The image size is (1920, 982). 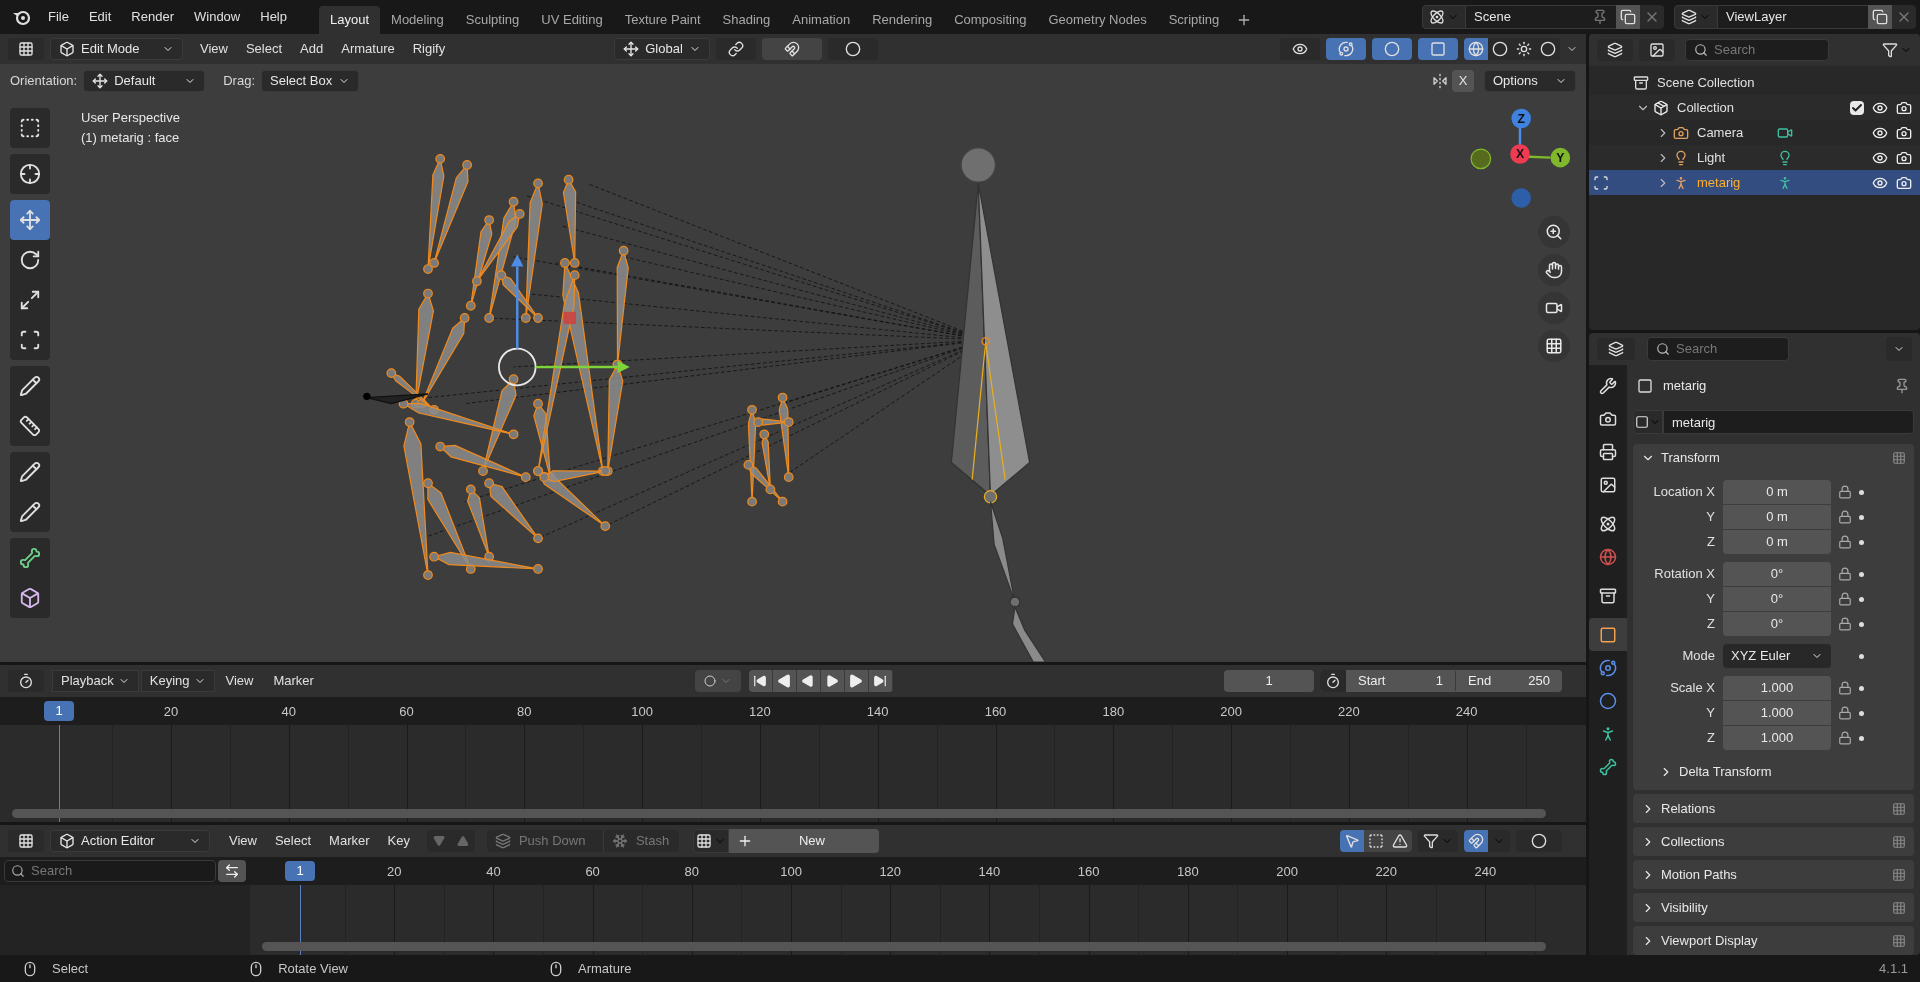 What do you see at coordinates (1793, 17) in the screenshot?
I see `view-layer-name-field: ViewLayer` at bounding box center [1793, 17].